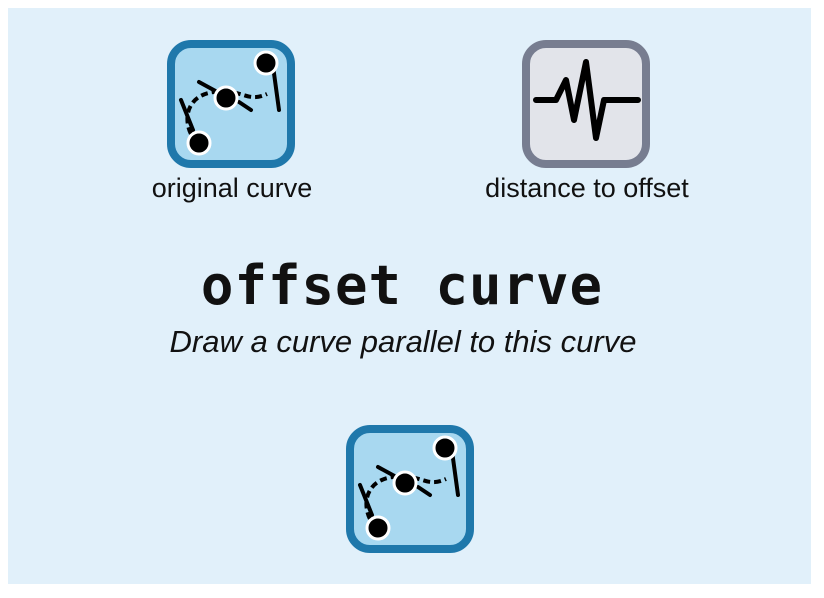  What do you see at coordinates (232, 188) in the screenshot?
I see `original-curve-label: original curve` at bounding box center [232, 188].